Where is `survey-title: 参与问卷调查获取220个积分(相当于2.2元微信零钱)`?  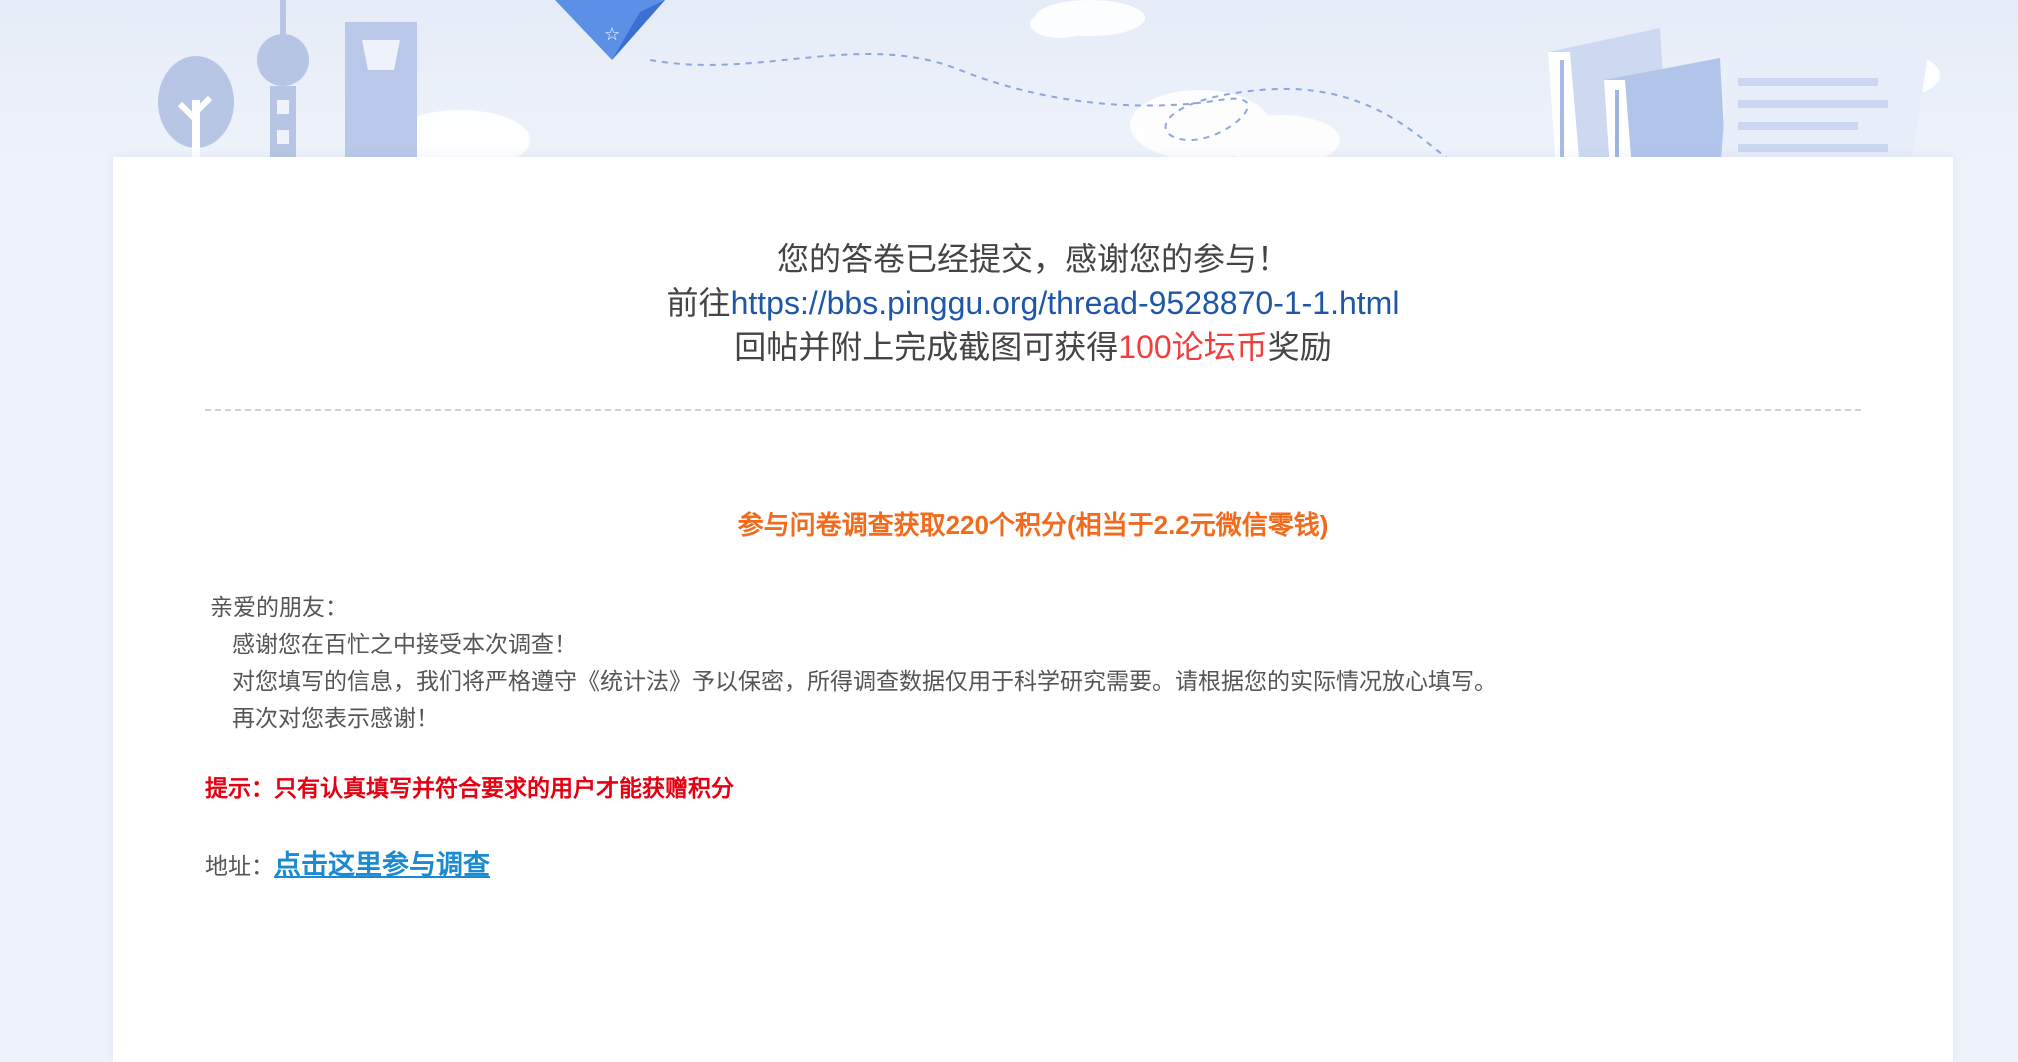
survey-title: 参与问卷调查获取220个积分(相当于2.2元微信零钱) is located at coordinates (1033, 525).